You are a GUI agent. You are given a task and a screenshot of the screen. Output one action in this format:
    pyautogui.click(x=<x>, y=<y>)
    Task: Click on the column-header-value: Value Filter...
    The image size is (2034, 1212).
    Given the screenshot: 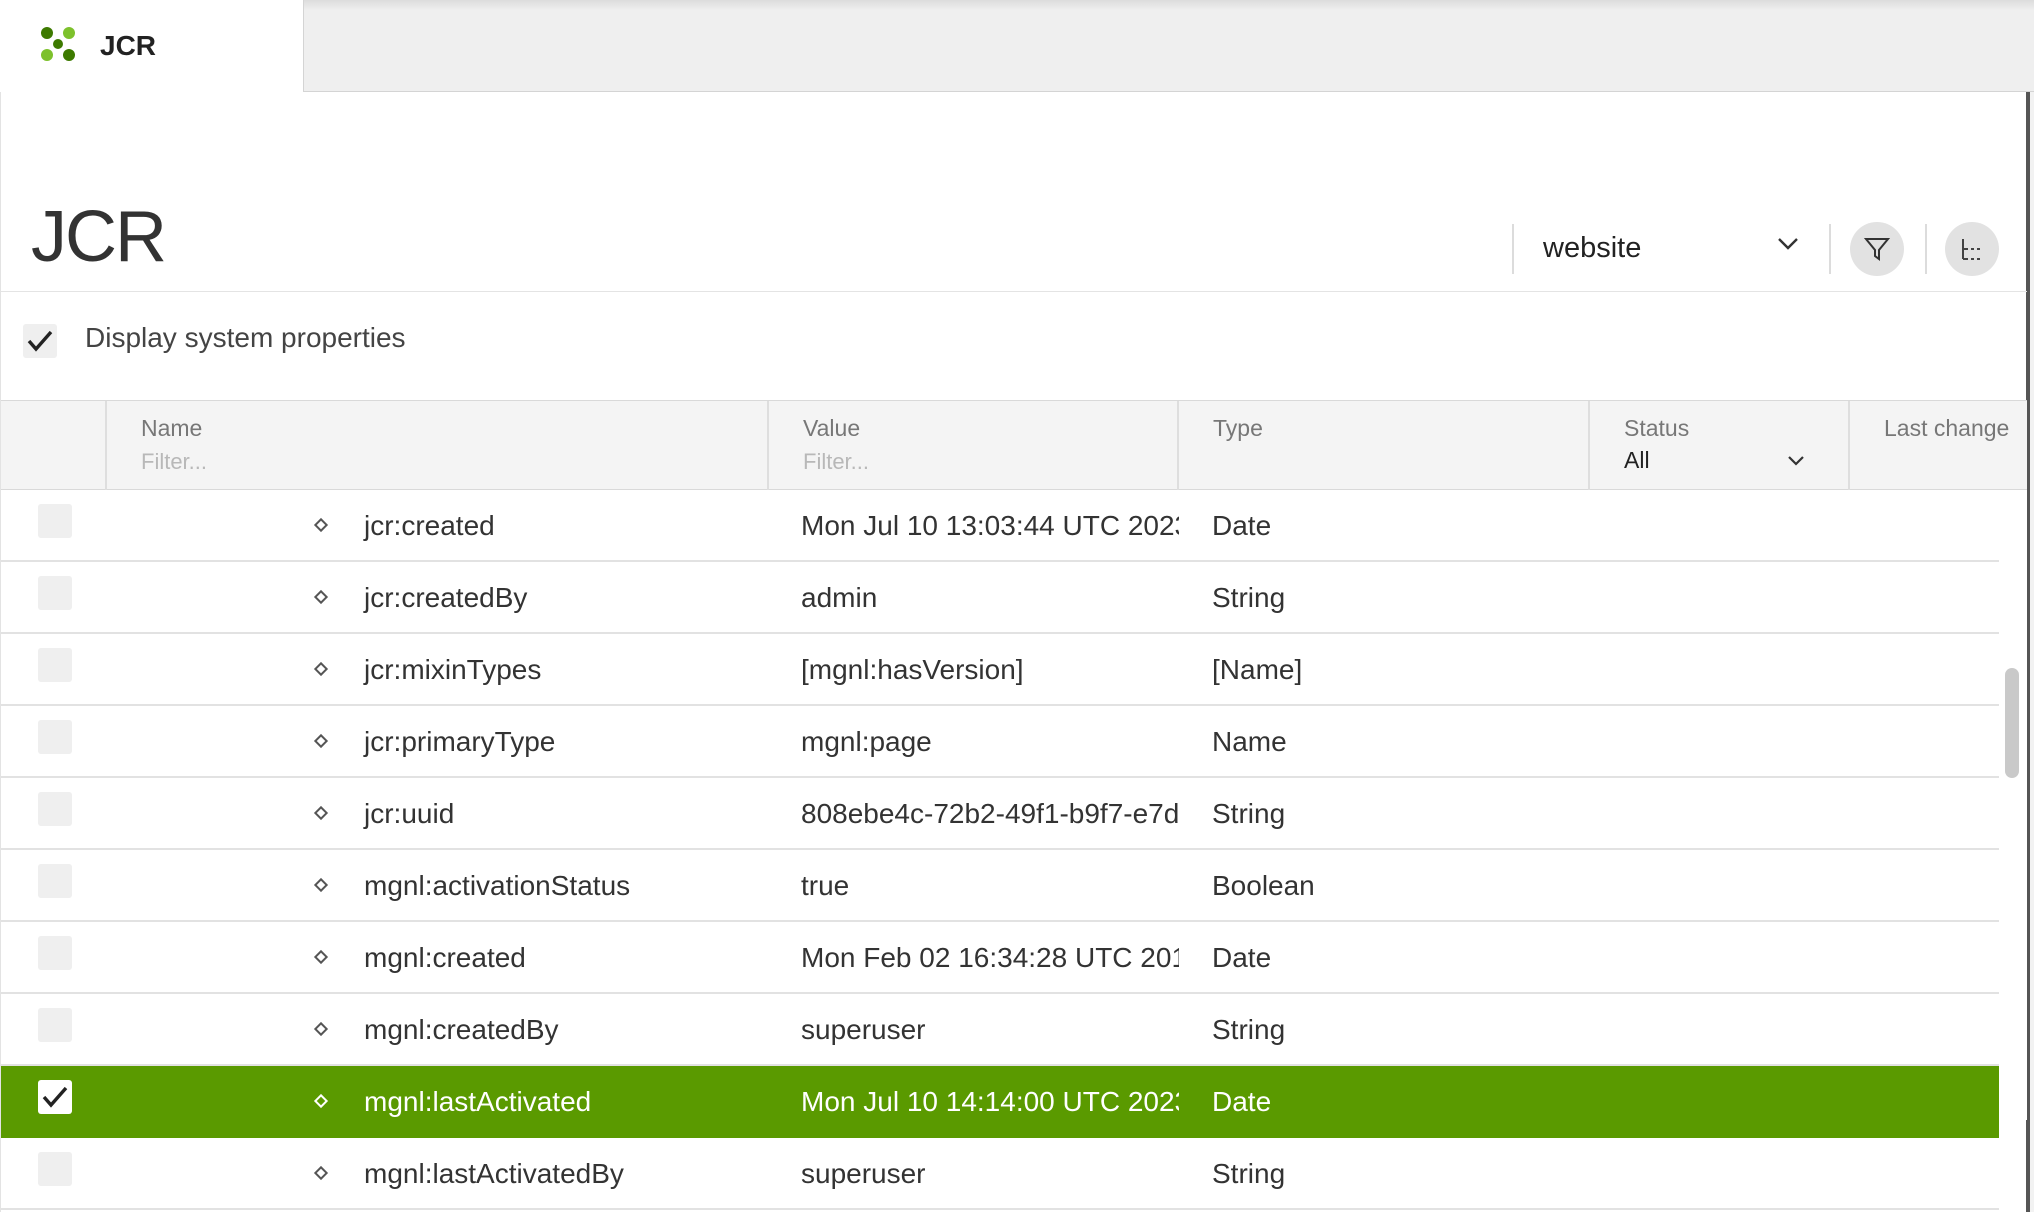 What is the action you would take?
    pyautogui.click(x=974, y=446)
    